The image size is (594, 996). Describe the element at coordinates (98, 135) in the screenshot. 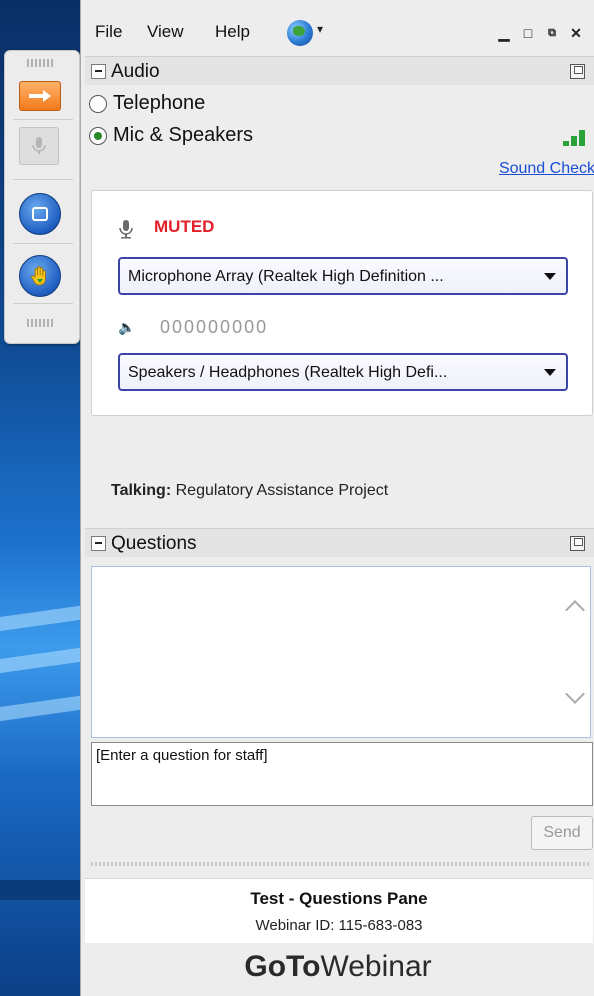

I see `mic-speakers-radio` at that location.